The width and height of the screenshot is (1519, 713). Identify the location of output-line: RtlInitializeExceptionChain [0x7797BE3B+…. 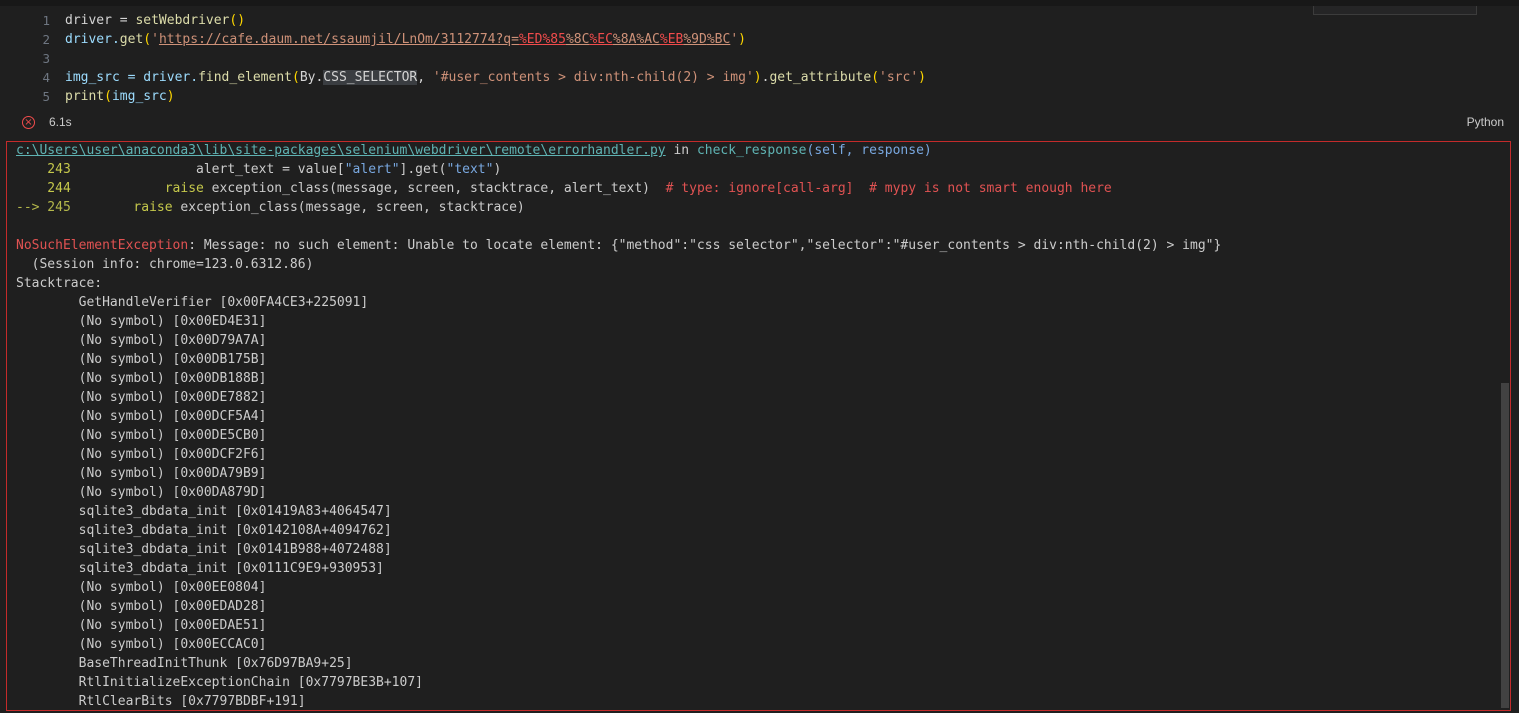
(219, 682).